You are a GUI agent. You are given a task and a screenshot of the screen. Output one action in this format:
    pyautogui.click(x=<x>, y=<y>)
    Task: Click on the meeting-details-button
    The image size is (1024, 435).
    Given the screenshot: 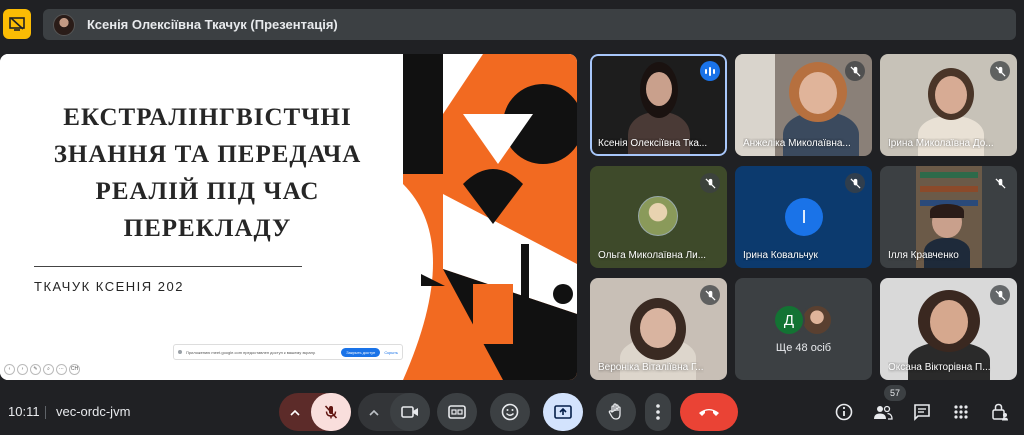 What is the action you would take?
    pyautogui.click(x=844, y=412)
    